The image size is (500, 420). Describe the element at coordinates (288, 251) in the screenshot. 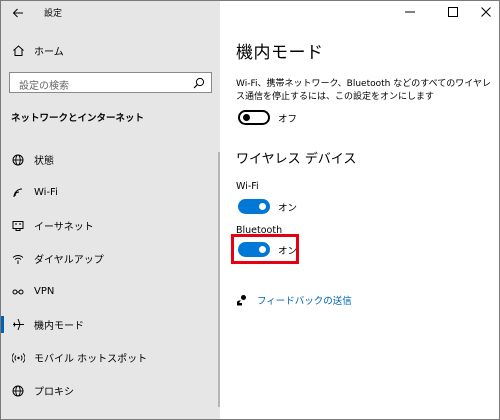

I see `bluetooth-state: オン` at that location.